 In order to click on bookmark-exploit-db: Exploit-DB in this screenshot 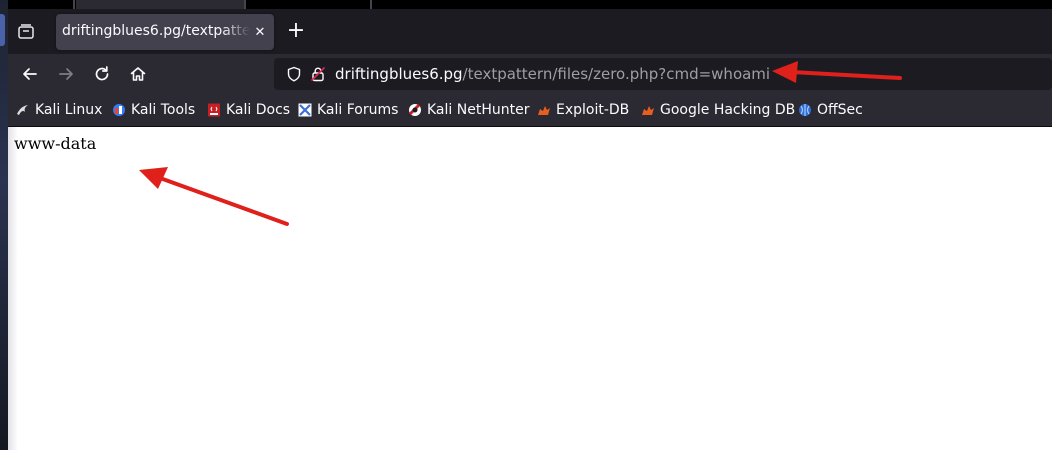, I will do `click(583, 110)`.